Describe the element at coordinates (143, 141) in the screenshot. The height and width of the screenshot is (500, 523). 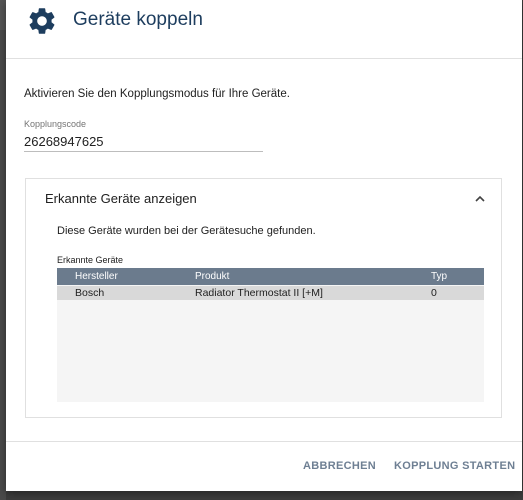
I see `pairing-code-field` at that location.